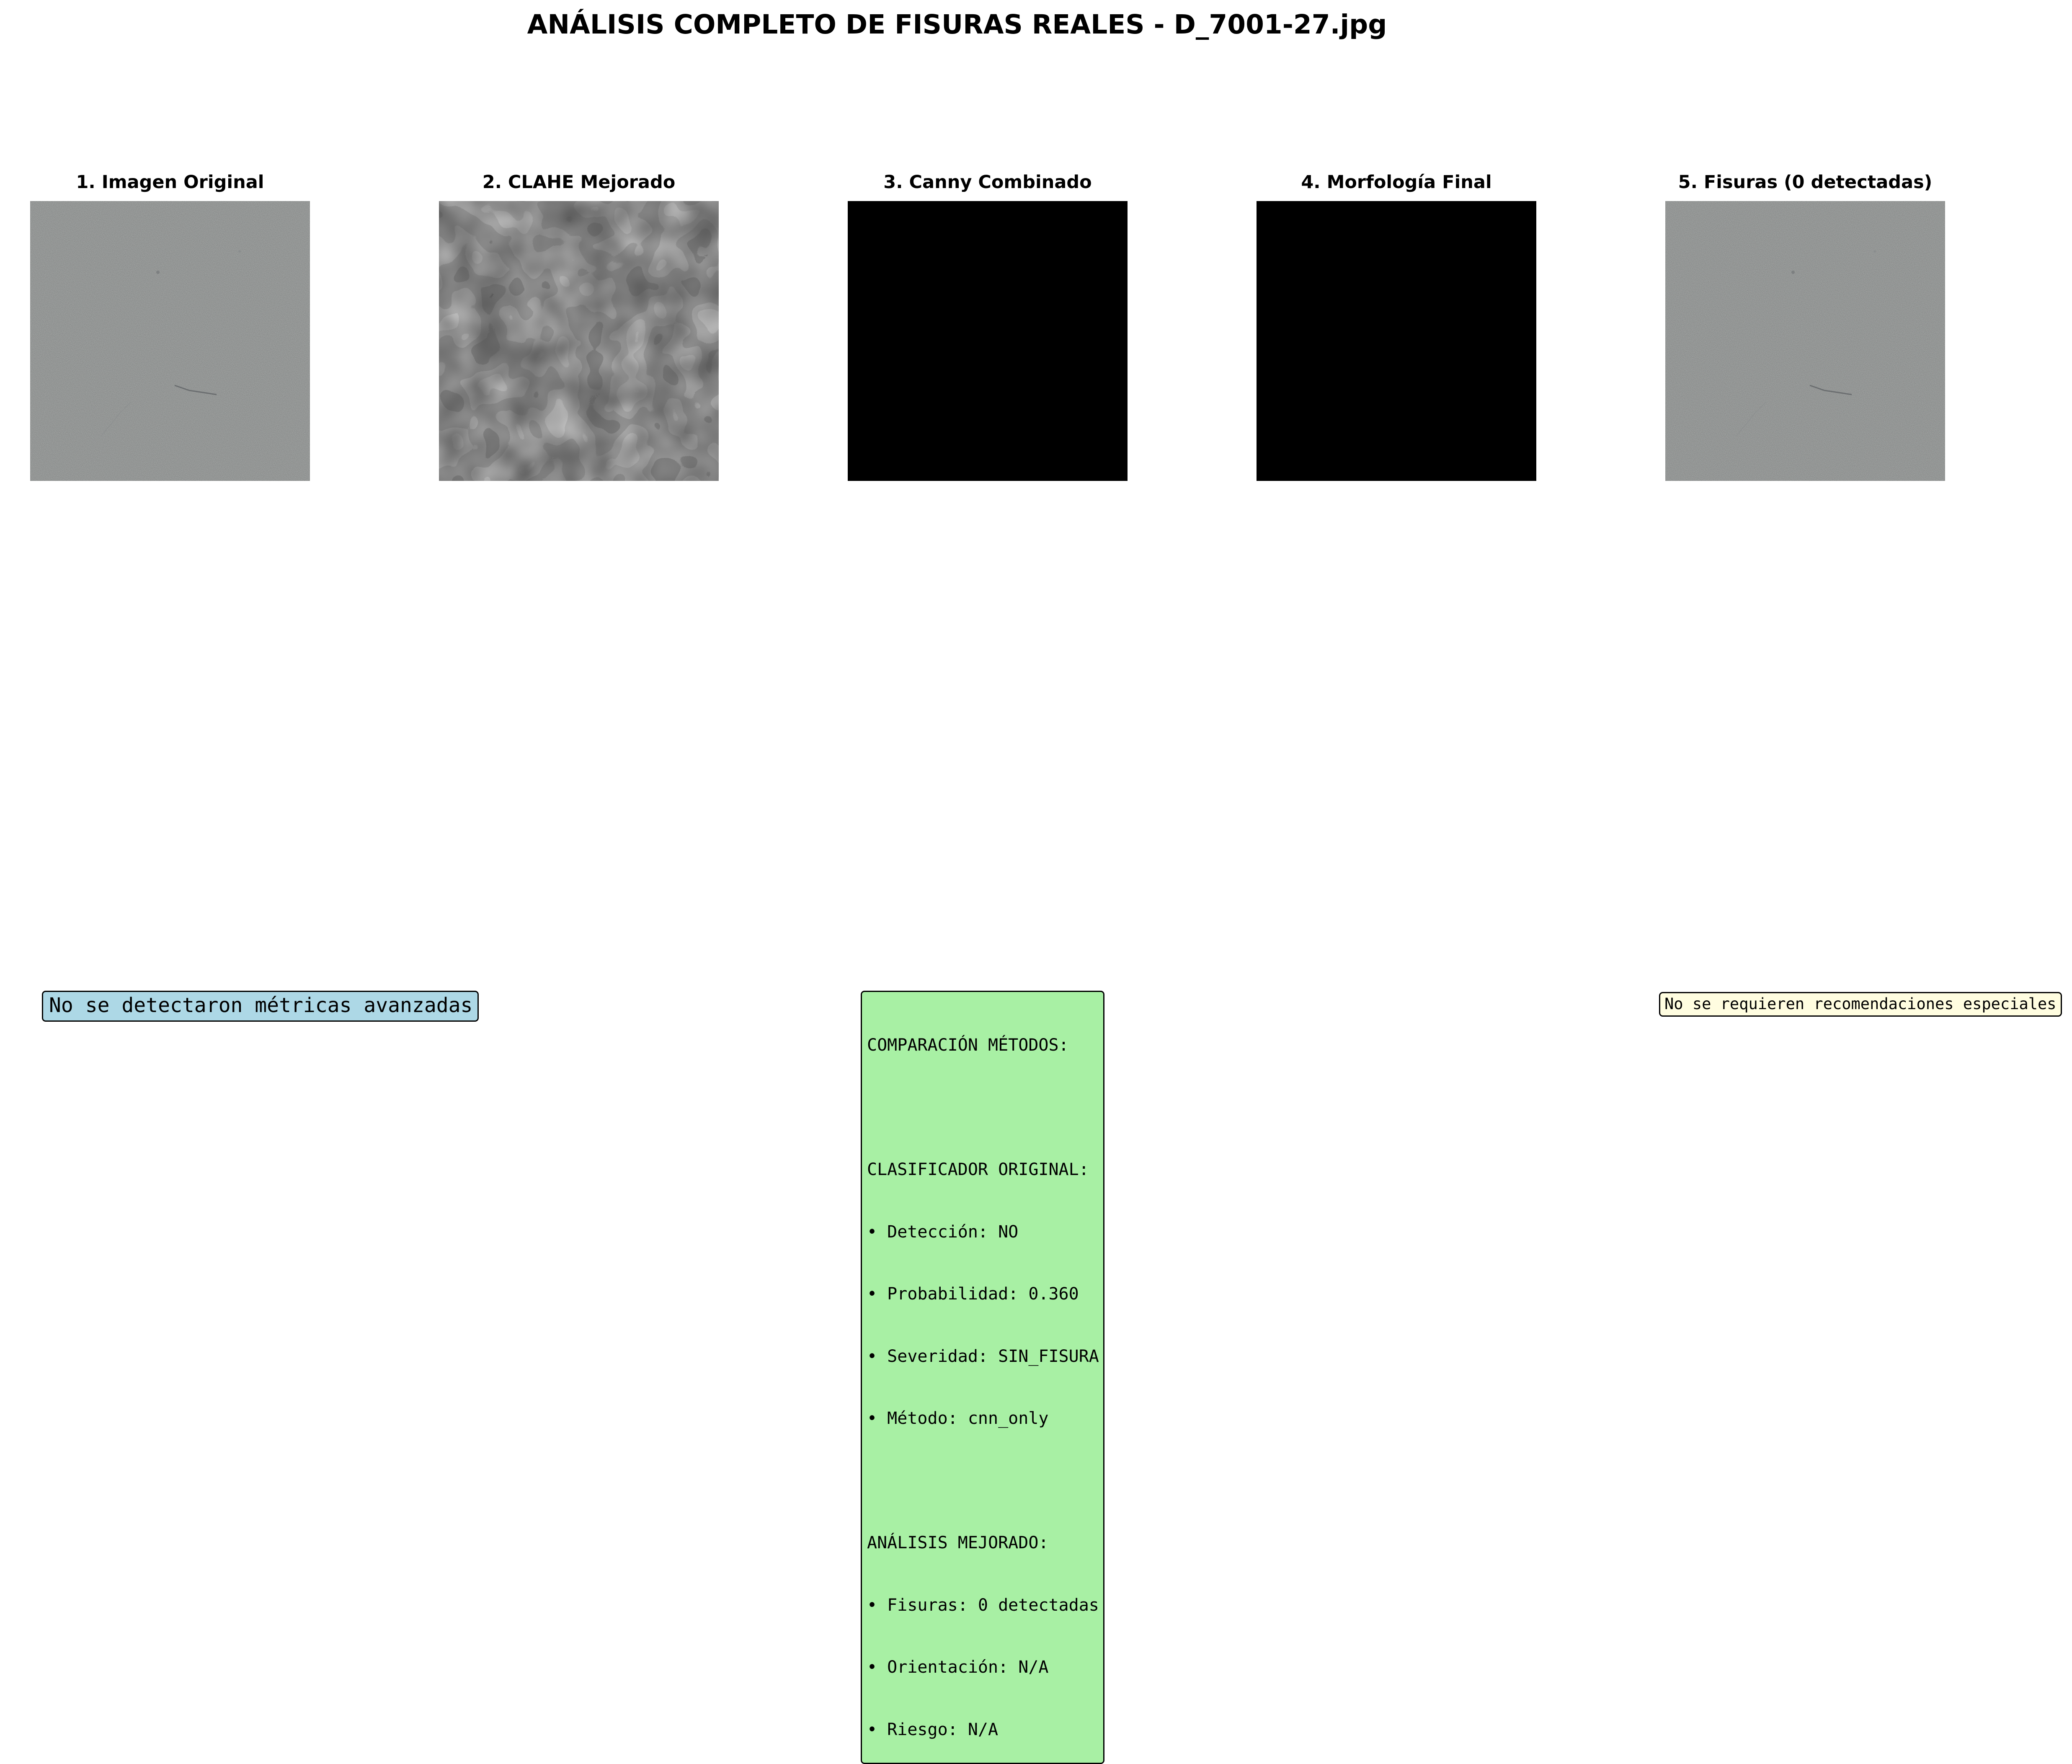 This screenshot has height=1764, width=2072. Describe the element at coordinates (958, 1542) in the screenshot. I see `improved-analysis-heading: ANÁLISIS MEJORADO:` at that location.